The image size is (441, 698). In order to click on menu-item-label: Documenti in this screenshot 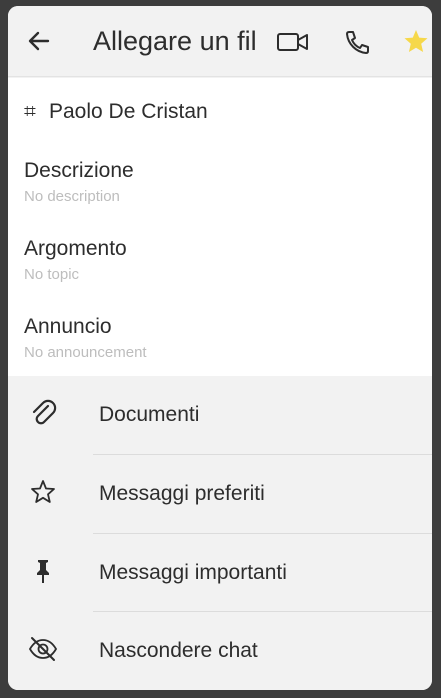, I will do `click(149, 414)`.